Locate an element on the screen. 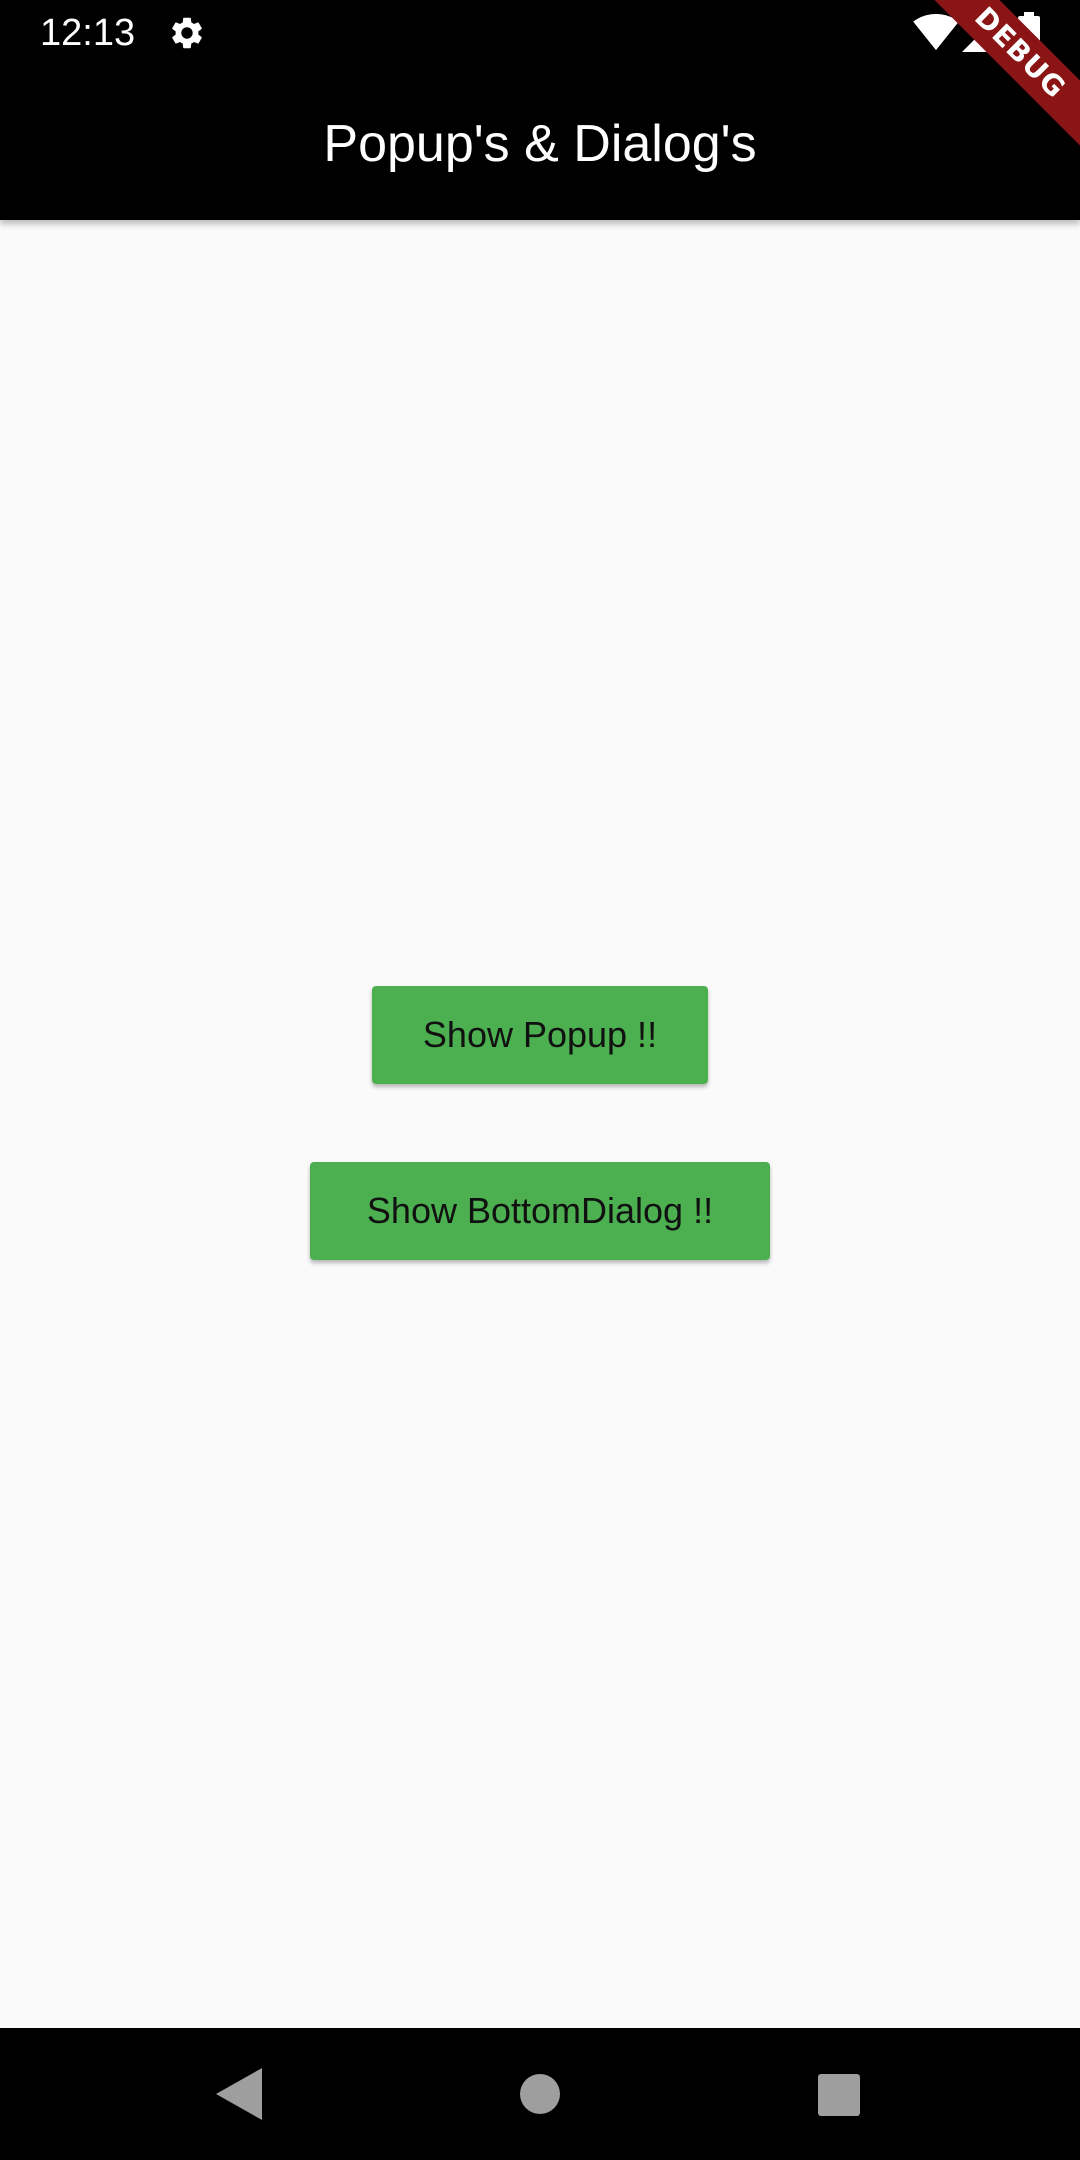 This screenshot has width=1080, height=2160. gear-icon is located at coordinates (187, 33).